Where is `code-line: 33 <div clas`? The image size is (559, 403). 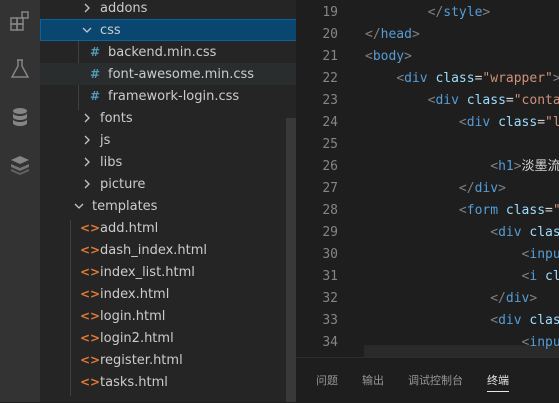
code-line: 33 <div clas is located at coordinates (427, 321).